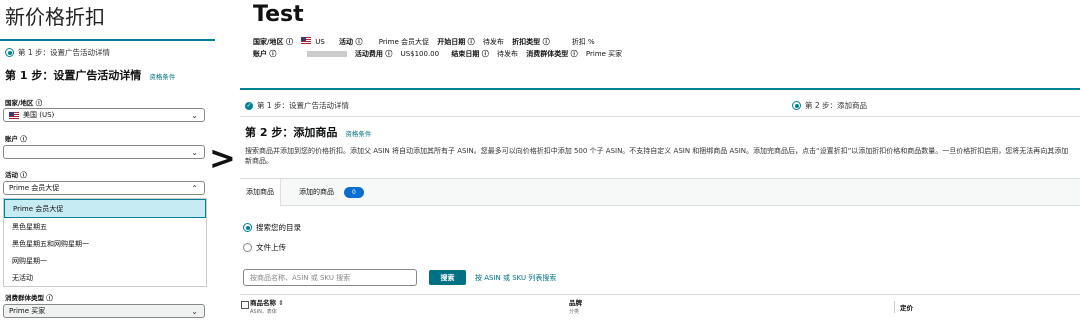 Image resolution: width=1080 pixels, height=324 pixels. Describe the element at coordinates (604, 54) in the screenshot. I see `meta-value: Prime 买家` at that location.